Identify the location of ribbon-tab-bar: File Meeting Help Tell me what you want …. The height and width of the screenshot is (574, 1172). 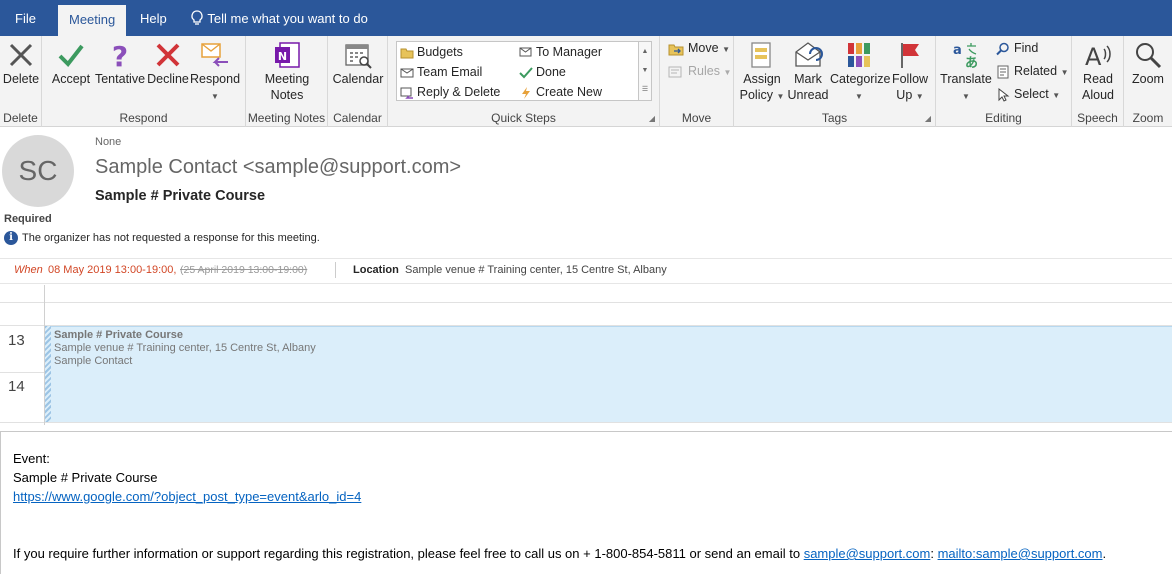
(586, 18).